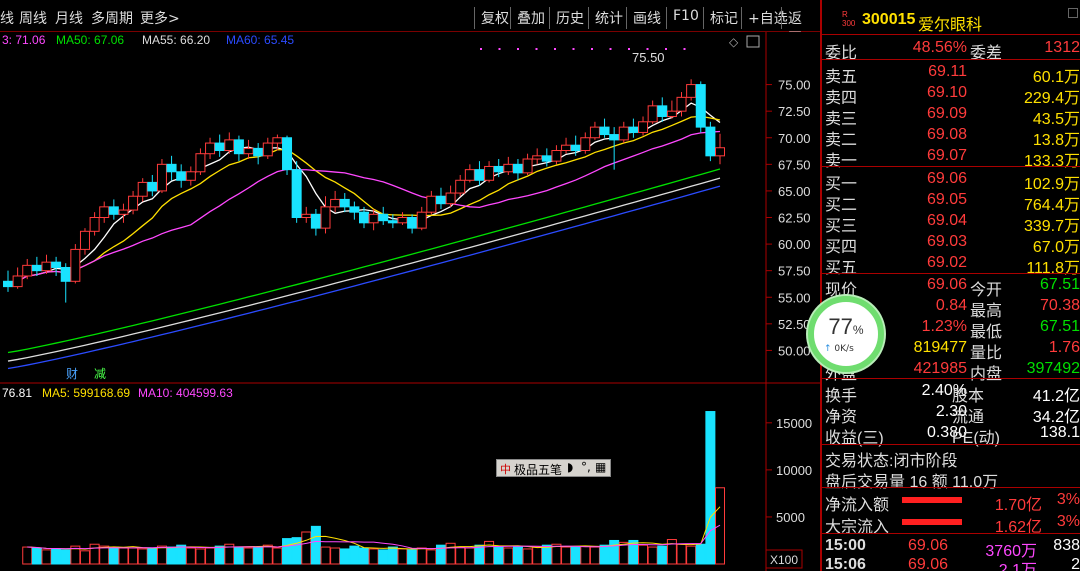 The image size is (1080, 571). What do you see at coordinates (685, 18) in the screenshot?
I see `f10-button: F10` at bounding box center [685, 18].